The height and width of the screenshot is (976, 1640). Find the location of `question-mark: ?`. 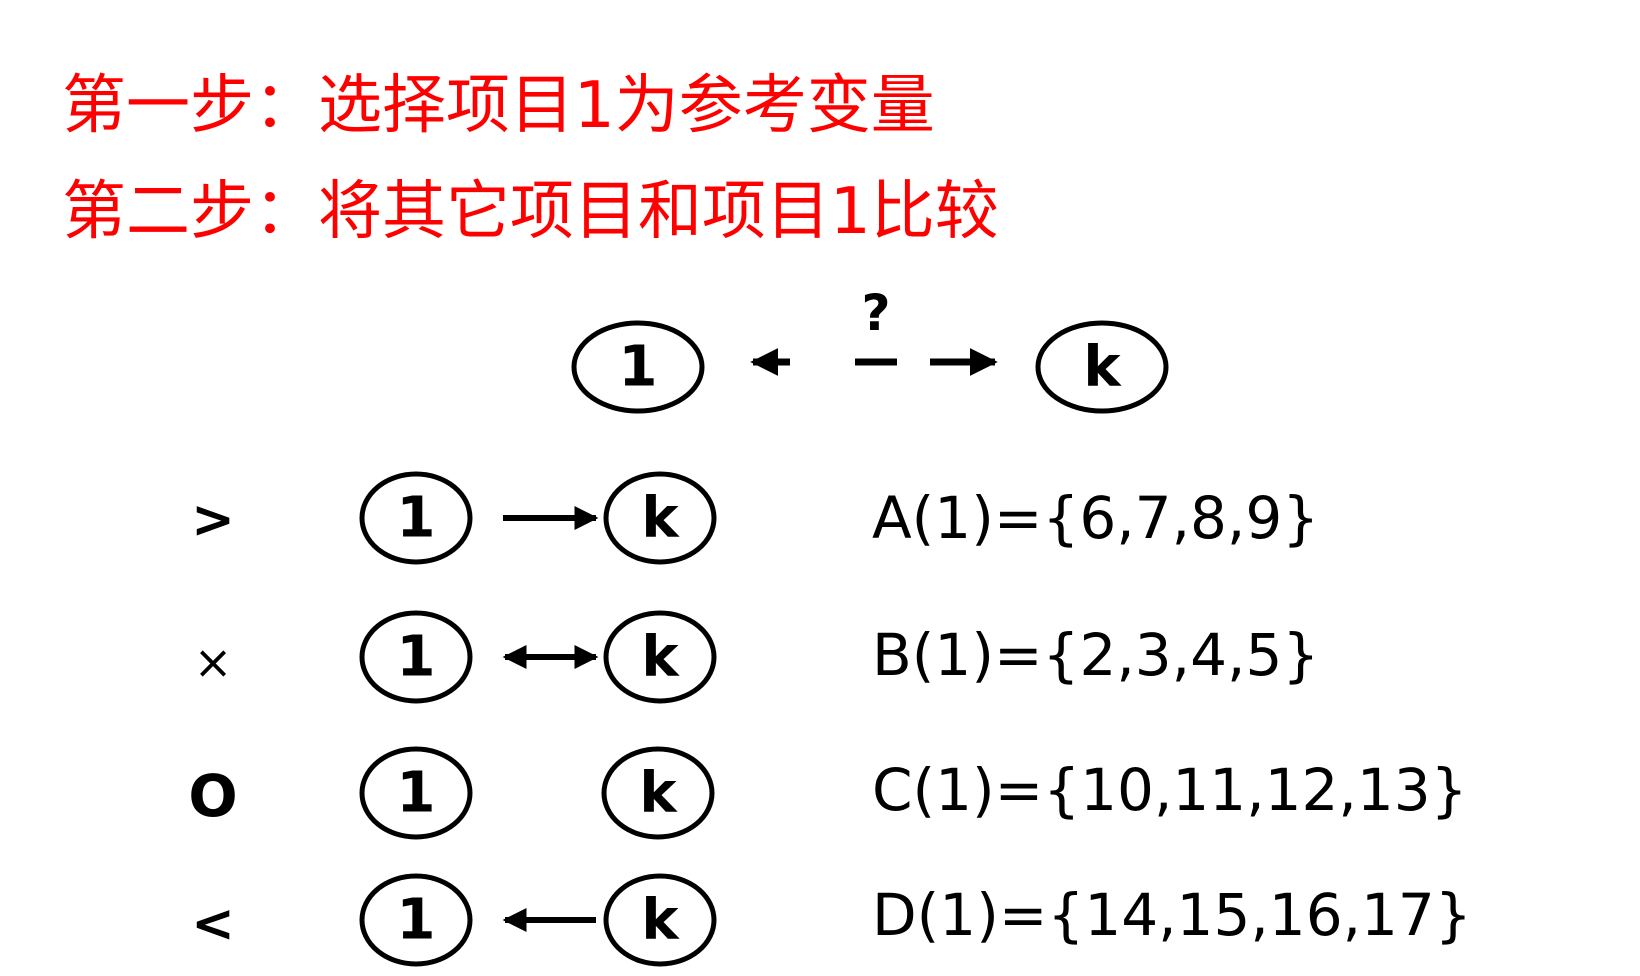

question-mark: ? is located at coordinates (875, 313).